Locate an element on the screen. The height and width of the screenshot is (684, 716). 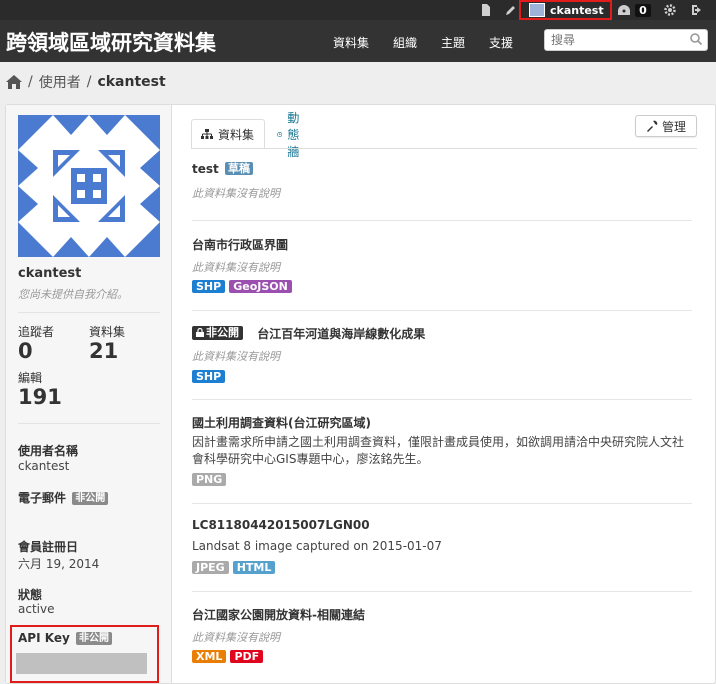
avatar is located at coordinates (537, 10).